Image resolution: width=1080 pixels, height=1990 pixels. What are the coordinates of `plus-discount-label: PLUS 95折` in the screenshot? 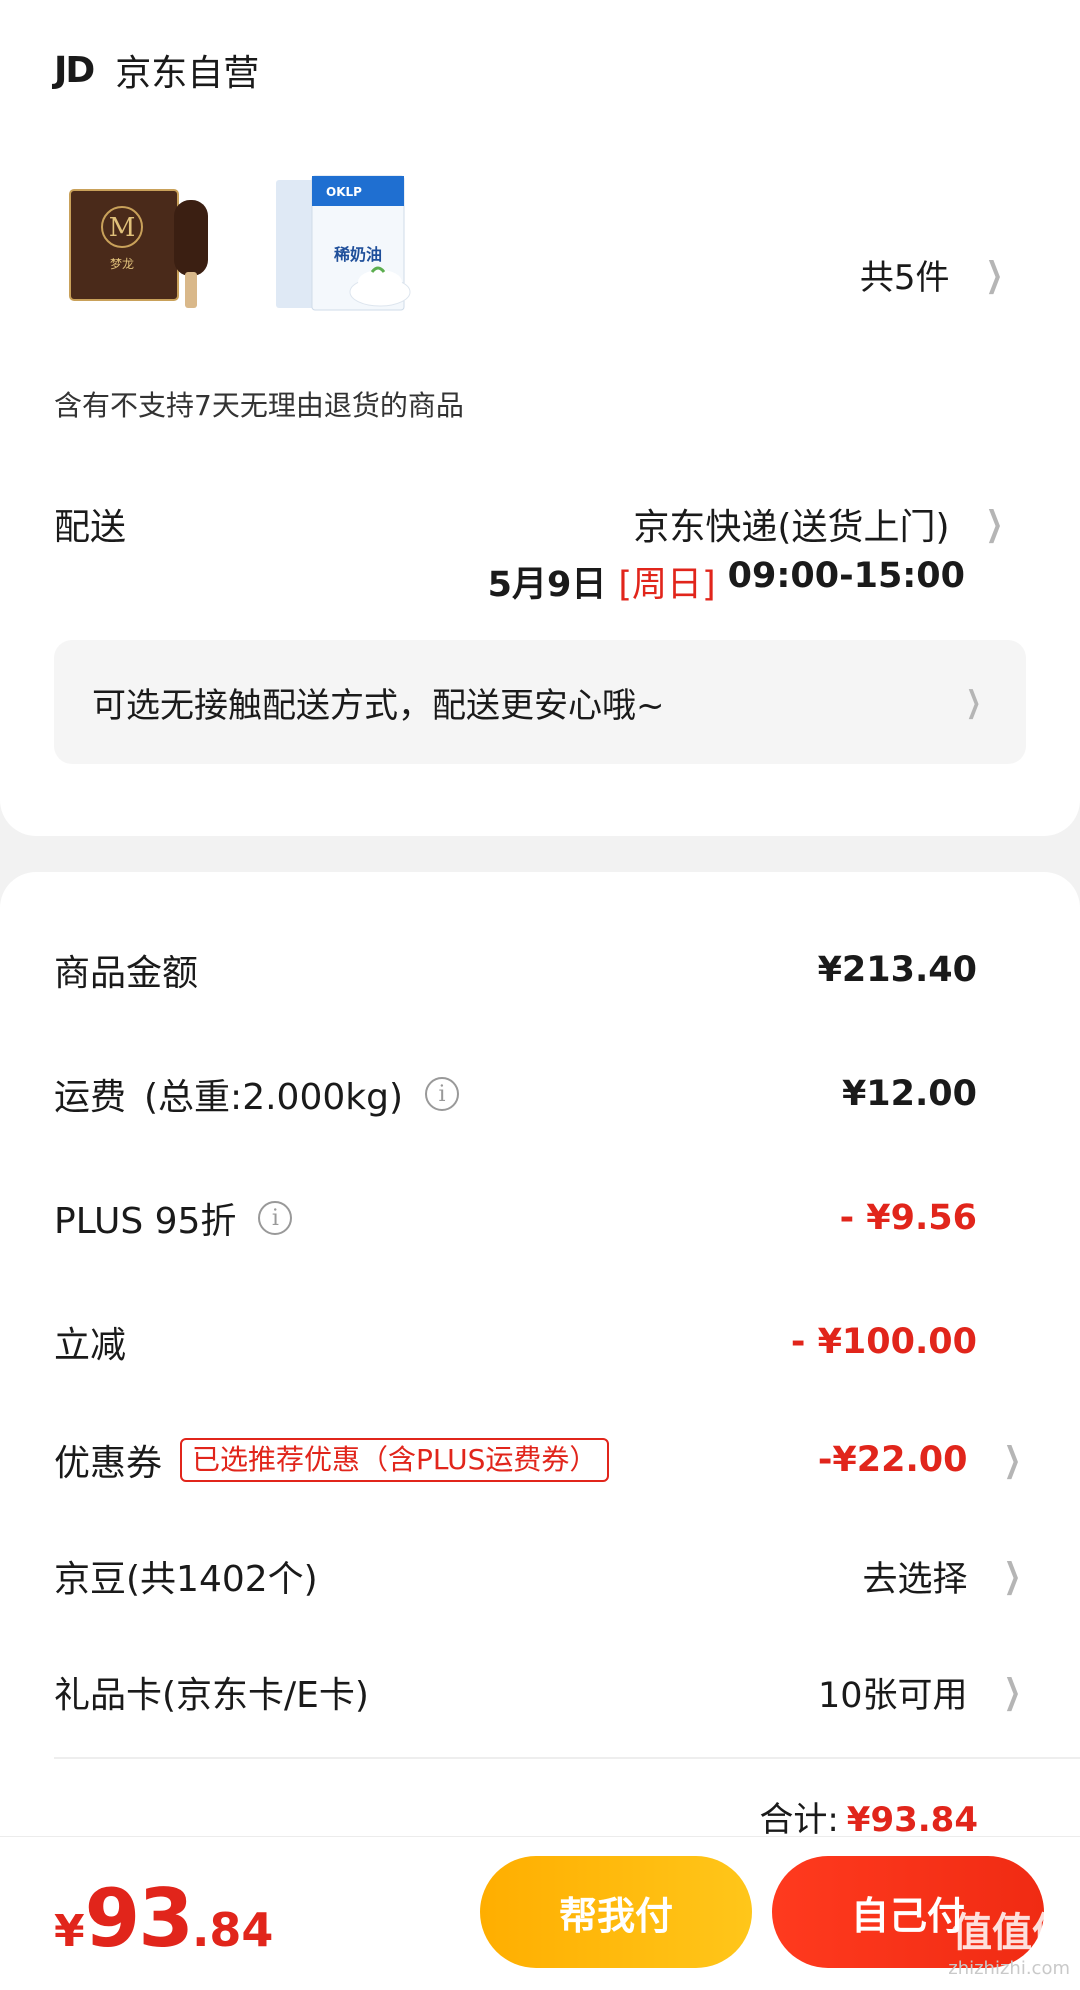 It's located at (145, 1221).